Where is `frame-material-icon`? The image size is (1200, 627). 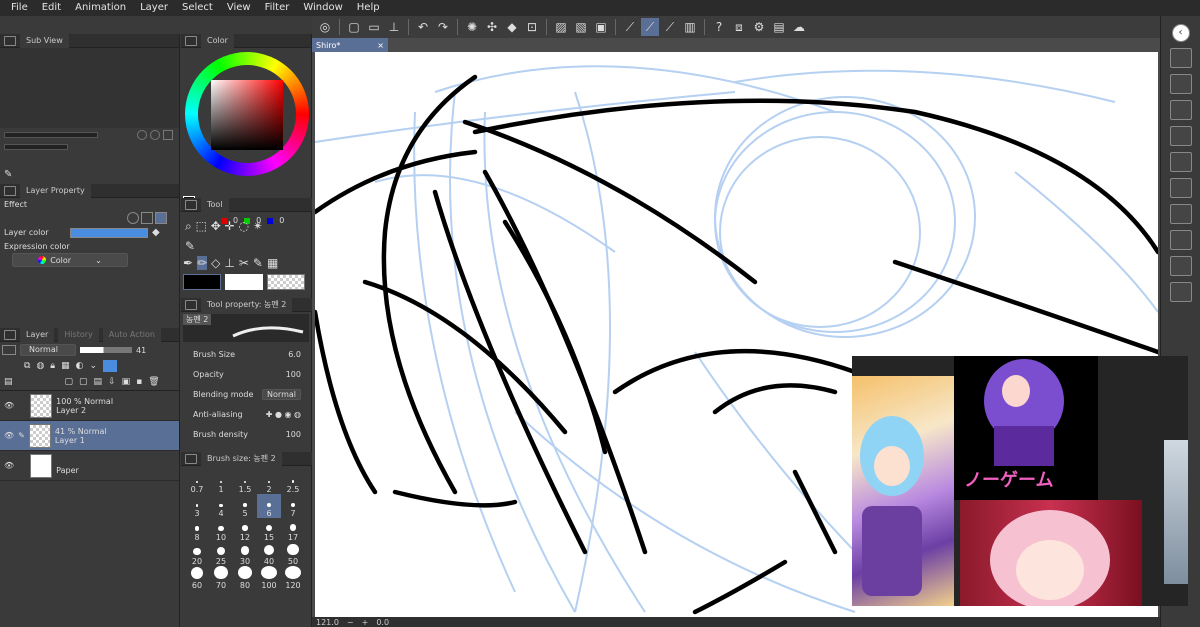
frame-material-icon is located at coordinates (1180, 240).